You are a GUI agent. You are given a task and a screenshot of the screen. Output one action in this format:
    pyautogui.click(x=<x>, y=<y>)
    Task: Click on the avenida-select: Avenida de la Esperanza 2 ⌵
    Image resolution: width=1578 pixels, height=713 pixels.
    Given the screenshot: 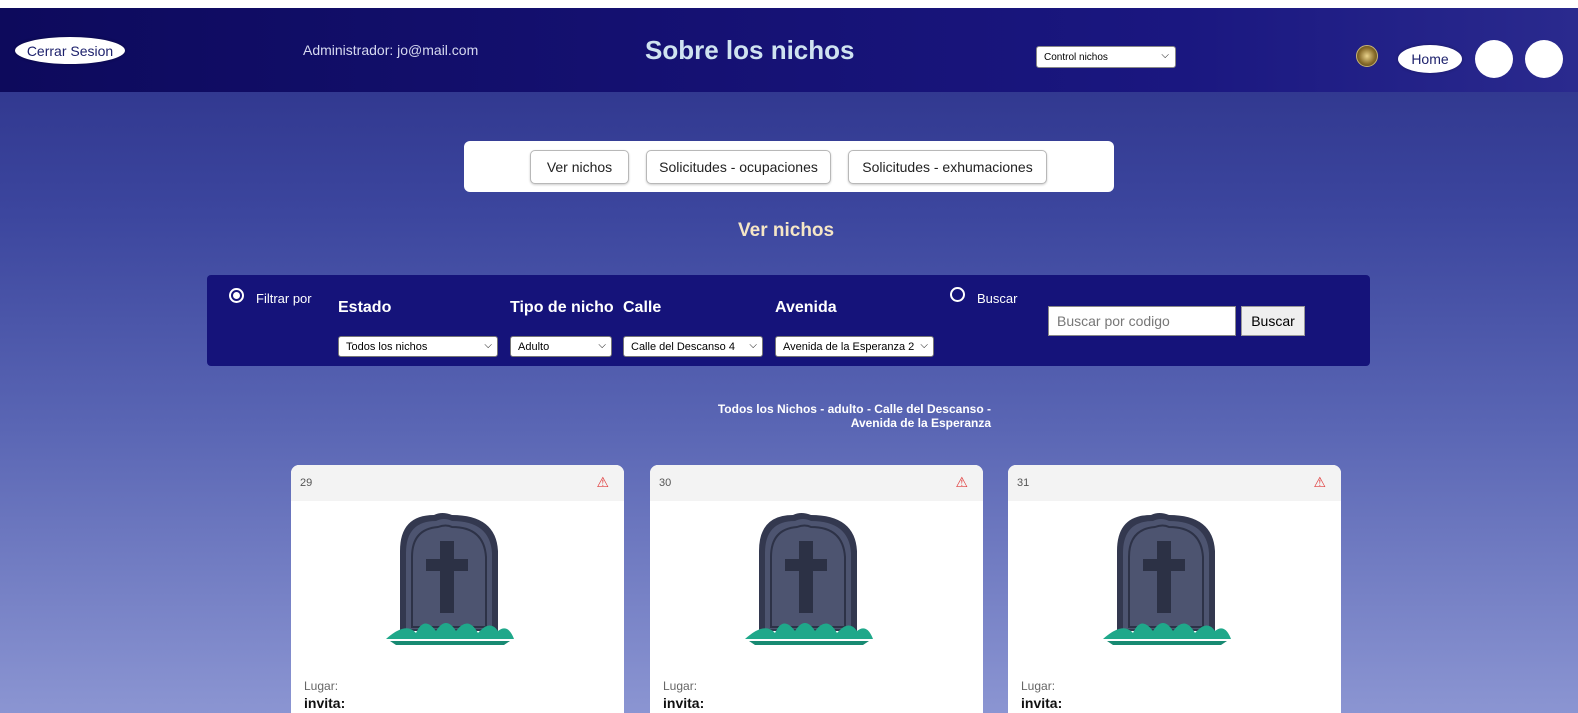 What is the action you would take?
    pyautogui.click(x=854, y=346)
    